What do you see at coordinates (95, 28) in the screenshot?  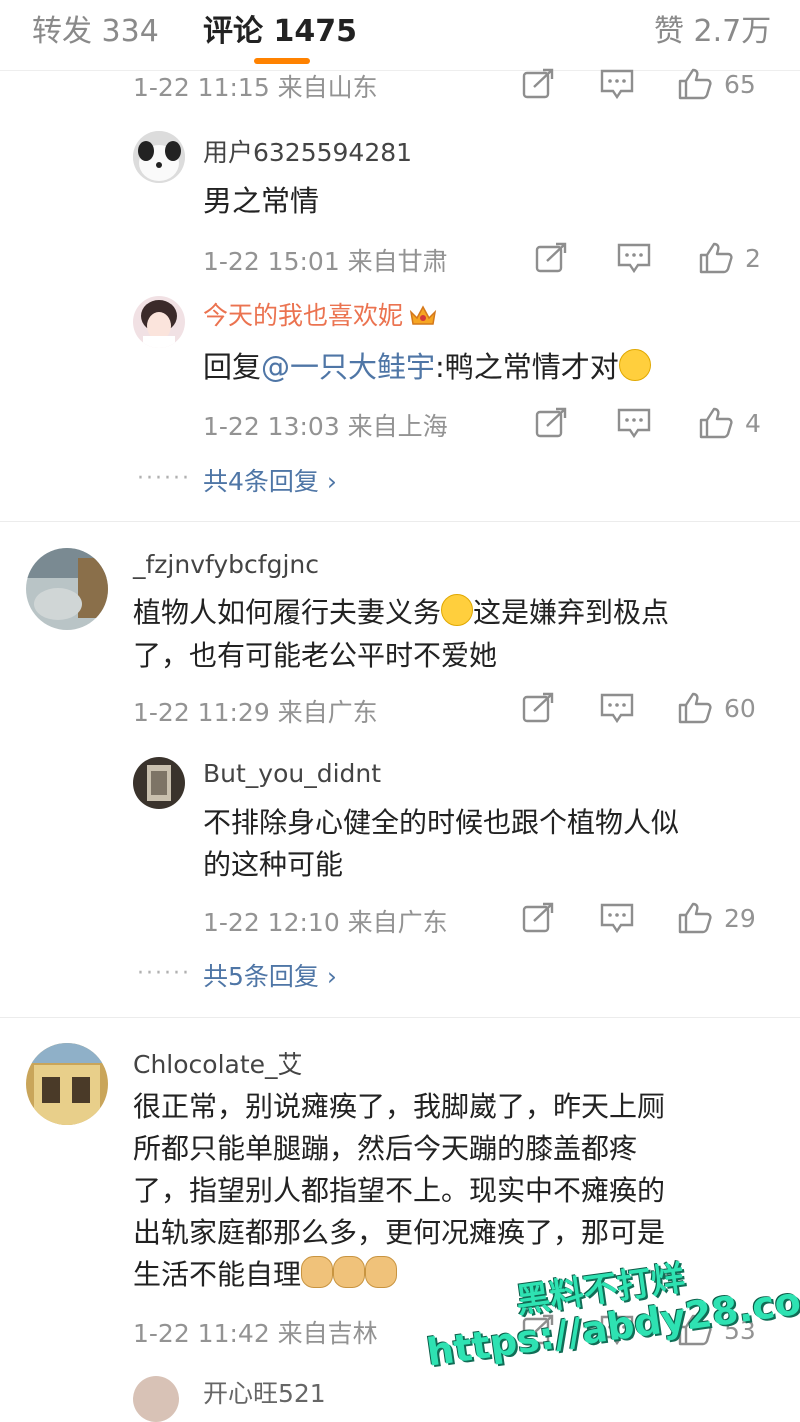 I see `tab-repost: 转发 334` at bounding box center [95, 28].